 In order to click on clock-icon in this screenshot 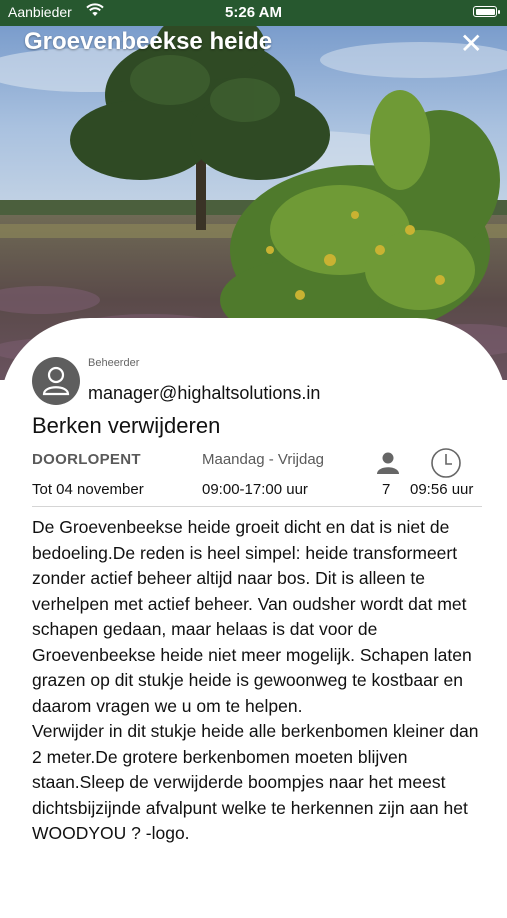, I will do `click(446, 465)`.